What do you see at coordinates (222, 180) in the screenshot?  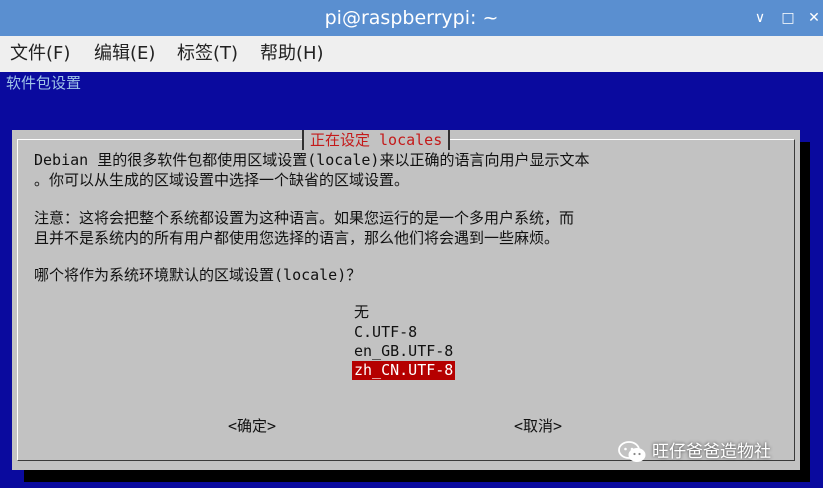 I see `dialog-text-line: 。你可以从生成的区域设置中选择一个缺省的区域设置。` at bounding box center [222, 180].